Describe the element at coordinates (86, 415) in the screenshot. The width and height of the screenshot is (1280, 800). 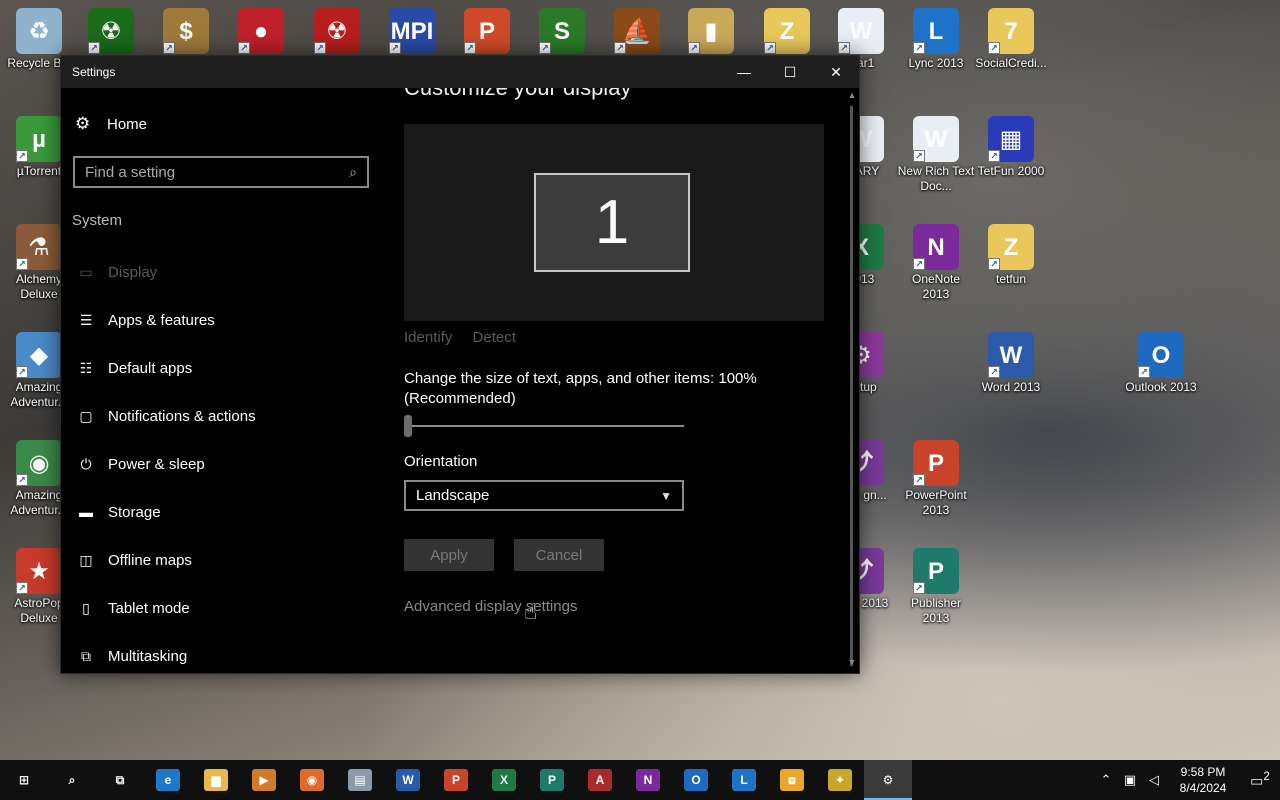
I see `notification-icon: ▢` at that location.